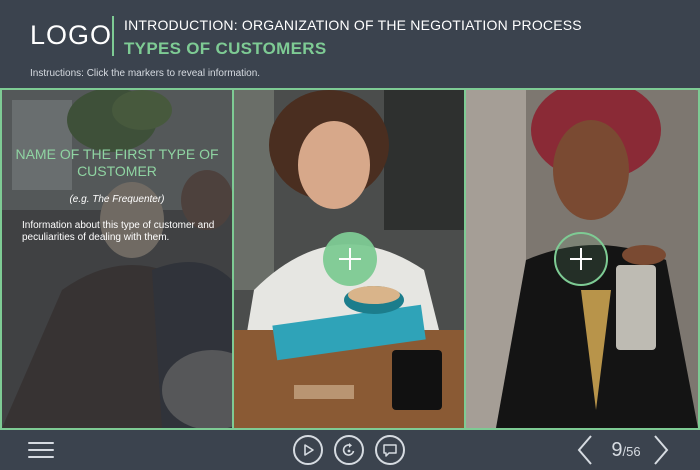 Image resolution: width=700 pixels, height=470 pixels. What do you see at coordinates (617, 450) in the screenshot?
I see `page-current: 9` at bounding box center [617, 450].